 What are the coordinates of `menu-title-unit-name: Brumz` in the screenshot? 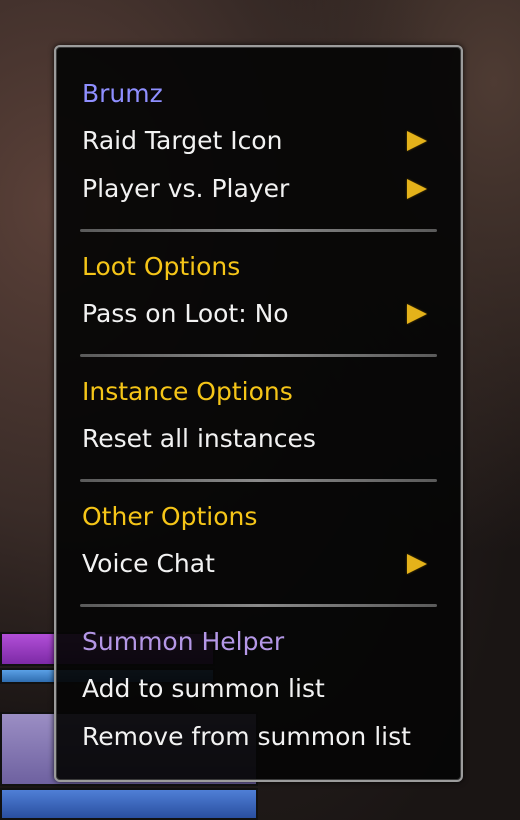 It's located at (122, 93).